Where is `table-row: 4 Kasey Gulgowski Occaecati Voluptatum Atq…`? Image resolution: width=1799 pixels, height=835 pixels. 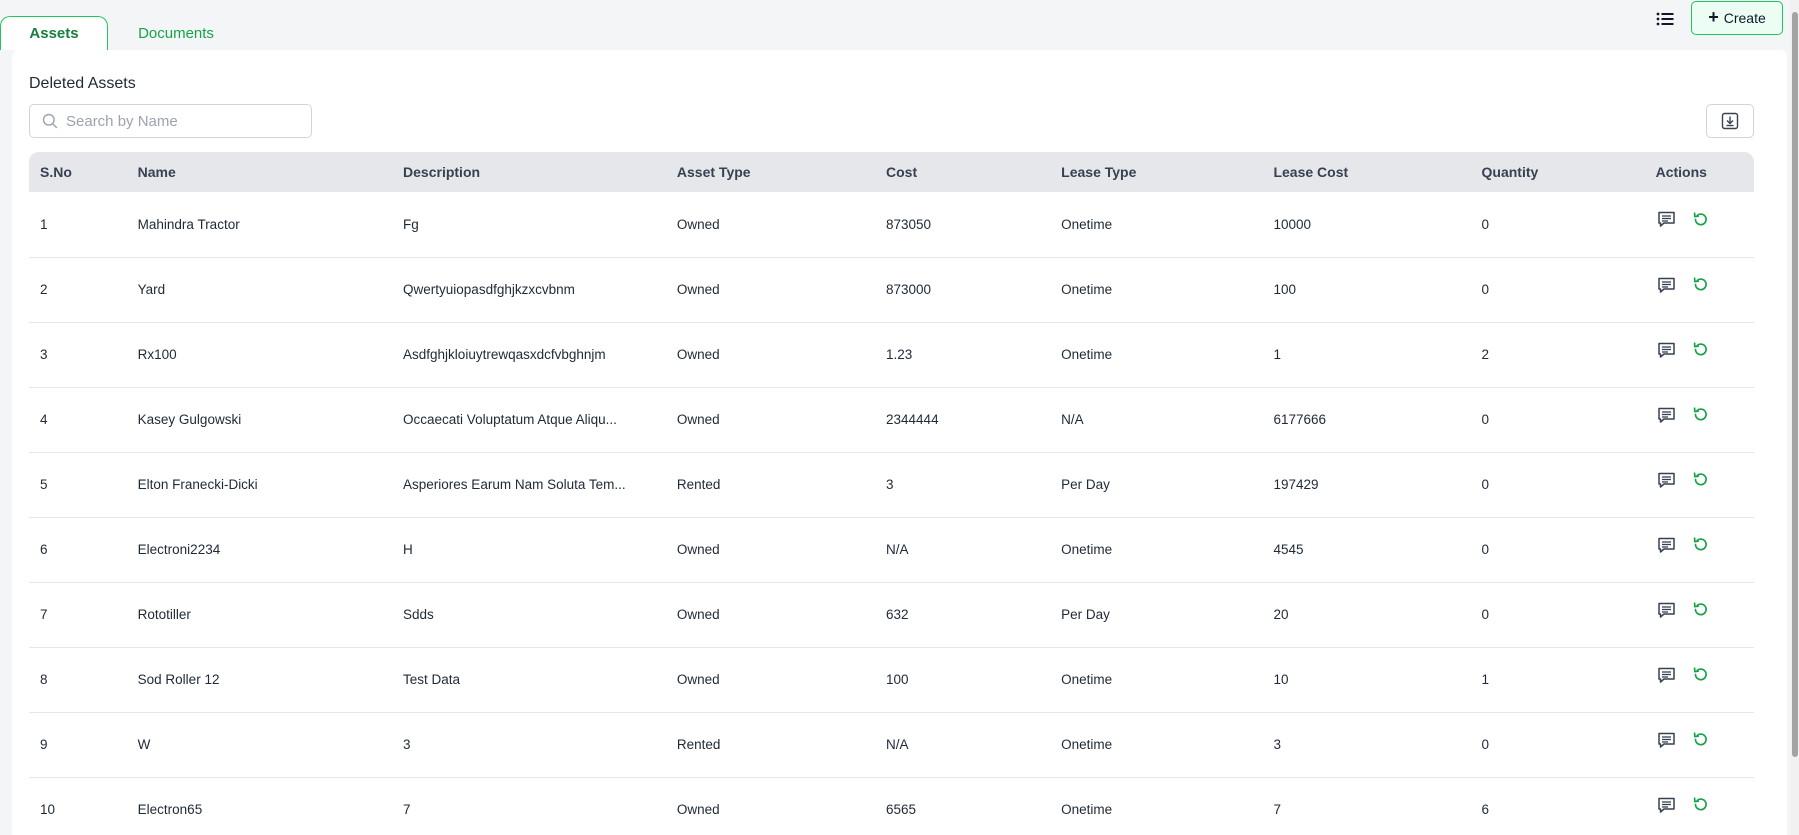
table-row: 4 Kasey Gulgowski Occaecati Voluptatum Atq… is located at coordinates (891, 420).